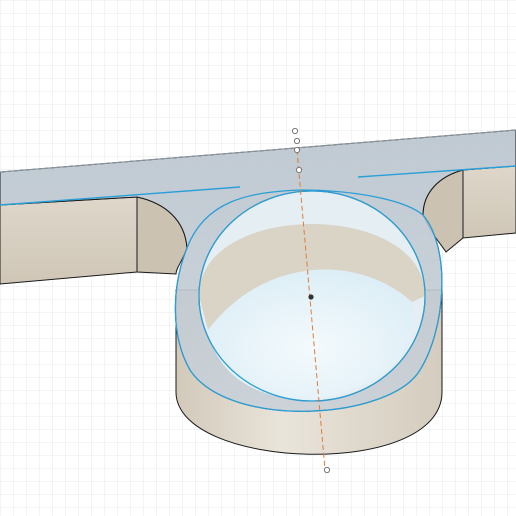 The height and width of the screenshot is (516, 516). Describe the element at coordinates (69, 240) in the screenshot. I see `left-arm-front-face` at that location.